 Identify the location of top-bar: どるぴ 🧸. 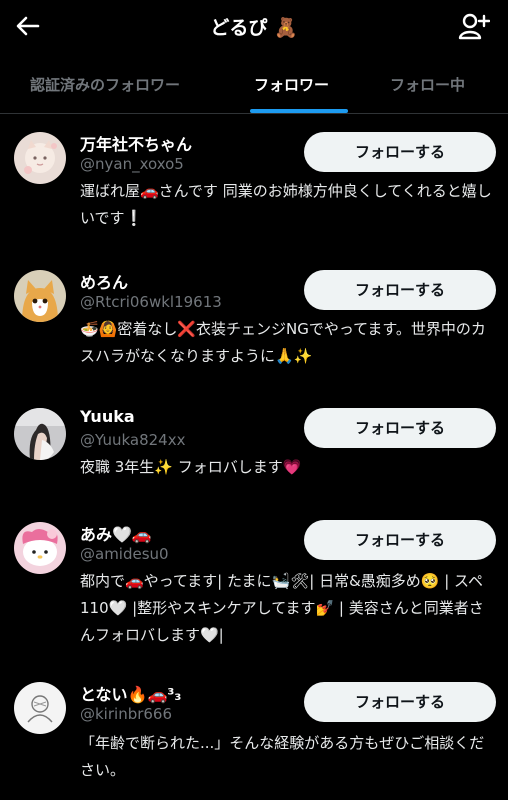
(254, 26).